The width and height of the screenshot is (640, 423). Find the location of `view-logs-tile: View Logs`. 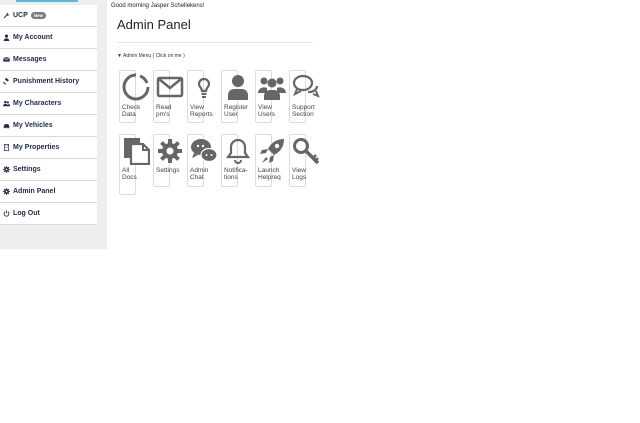

view-logs-tile: View Logs is located at coordinates (304, 160).